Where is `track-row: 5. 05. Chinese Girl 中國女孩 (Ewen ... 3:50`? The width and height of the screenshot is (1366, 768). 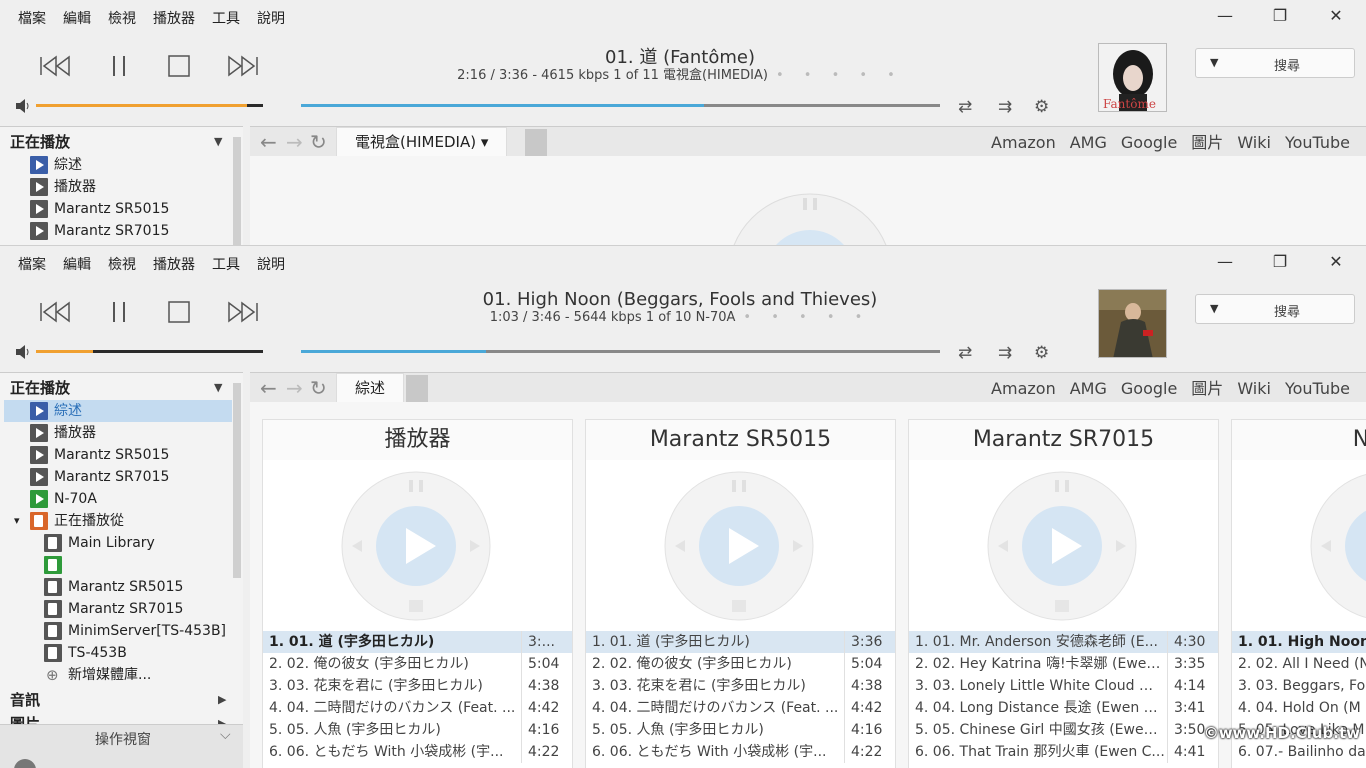 track-row: 5. 05. Chinese Girl 中國女孩 (Ewen ... 3:50 is located at coordinates (1063, 730).